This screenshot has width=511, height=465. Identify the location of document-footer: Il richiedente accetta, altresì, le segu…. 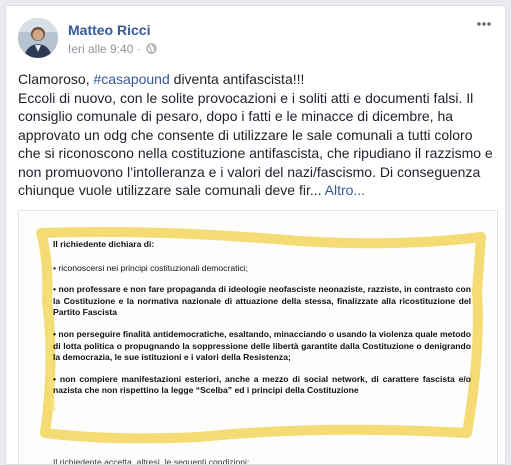
(151, 461).